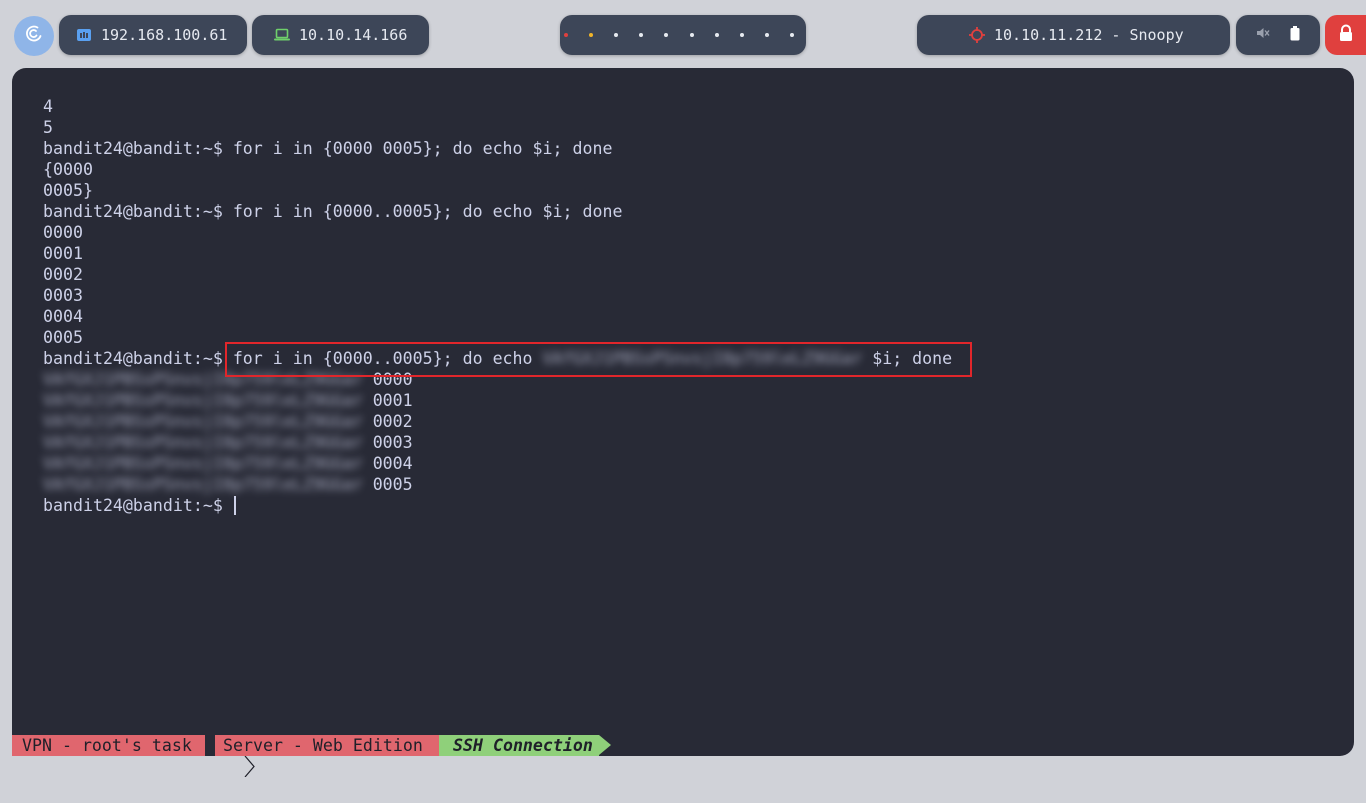  I want to click on terminal-cursor, so click(234, 505).